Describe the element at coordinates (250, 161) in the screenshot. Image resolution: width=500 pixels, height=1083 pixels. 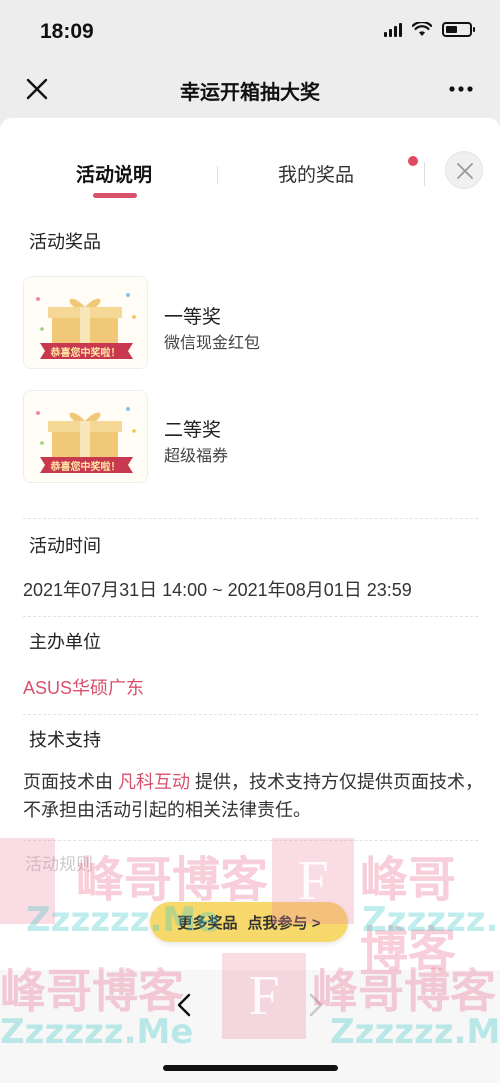
I see `tab-bar: 活动说明 我的奖品` at that location.